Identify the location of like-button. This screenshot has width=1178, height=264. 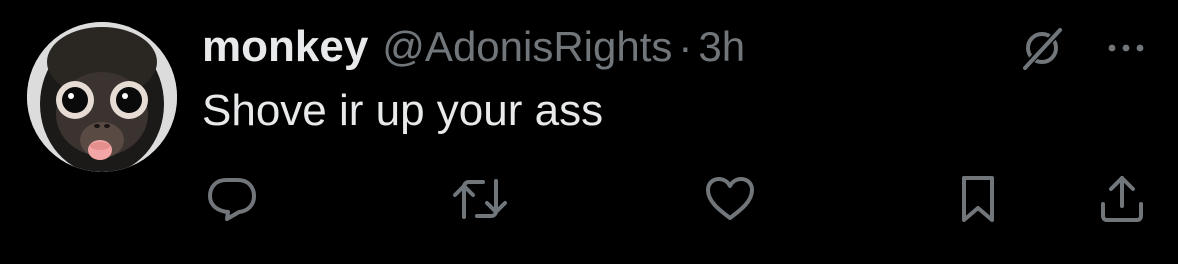
(730, 199).